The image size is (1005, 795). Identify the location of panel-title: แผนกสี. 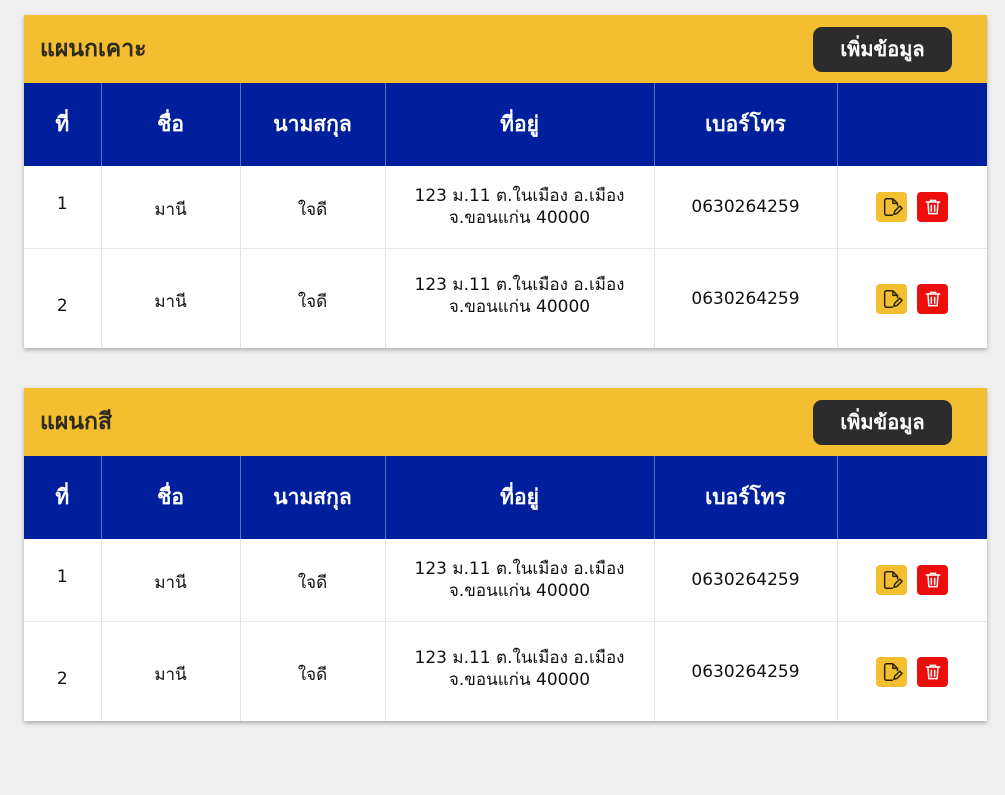
(76, 422).